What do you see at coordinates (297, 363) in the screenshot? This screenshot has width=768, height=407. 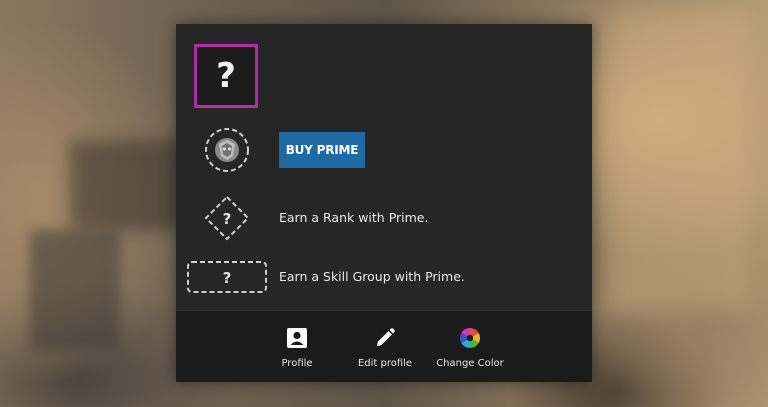 I see `profile-label: Profile` at bounding box center [297, 363].